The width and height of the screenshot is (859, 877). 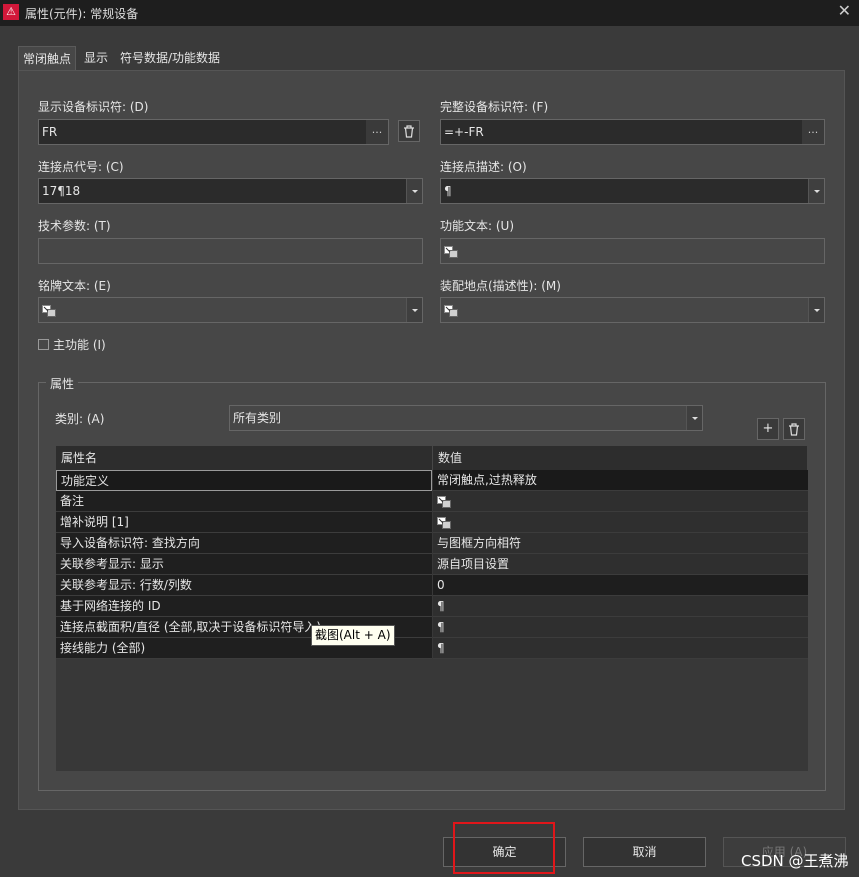 I want to click on main-function-checkbox, so click(x=43, y=344).